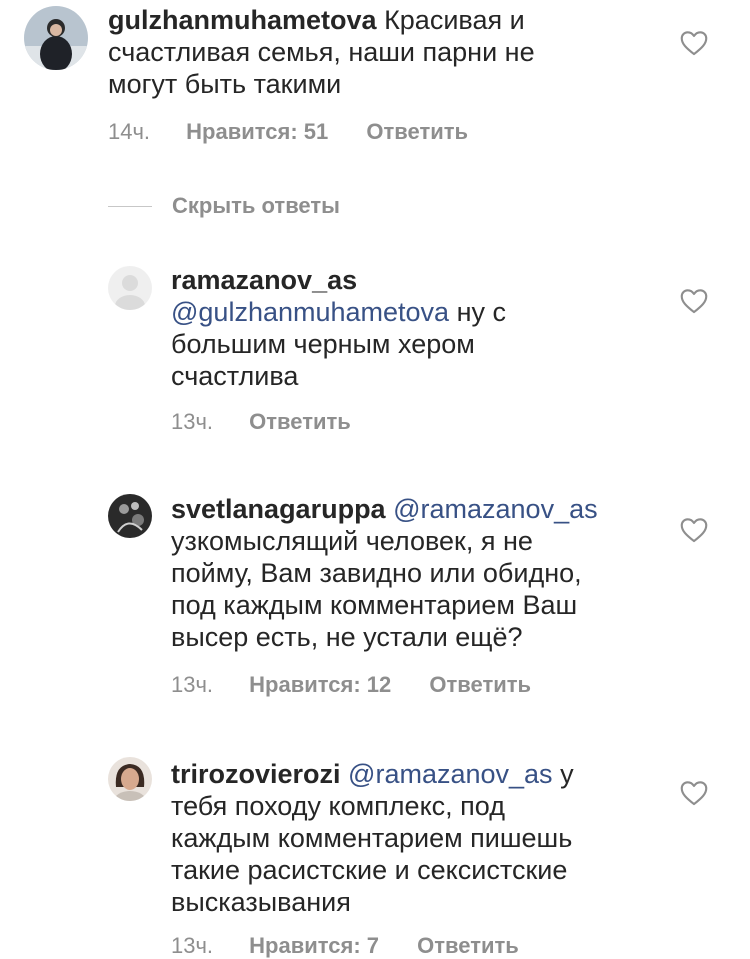 The height and width of the screenshot is (959, 750). Describe the element at coordinates (481, 312) in the screenshot. I see `comment-body: ну с` at that location.